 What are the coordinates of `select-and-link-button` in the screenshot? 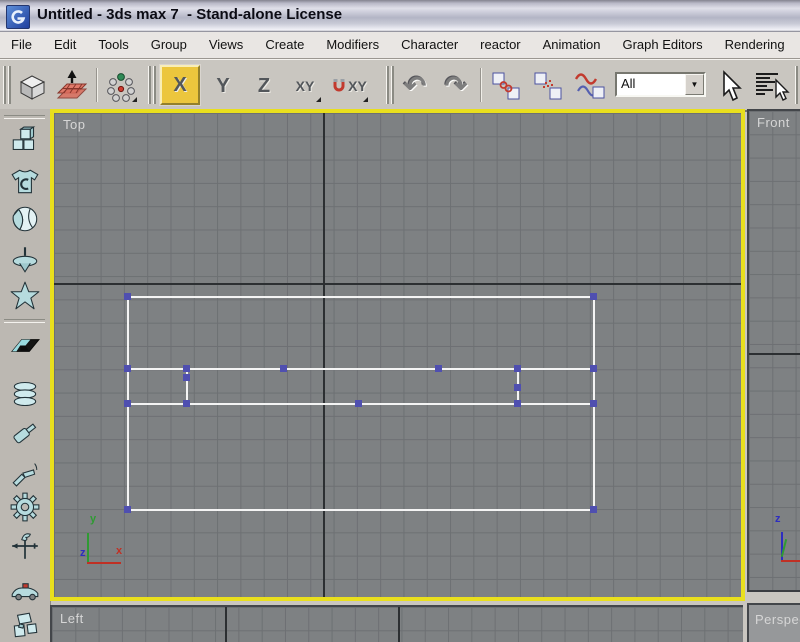 It's located at (506, 86).